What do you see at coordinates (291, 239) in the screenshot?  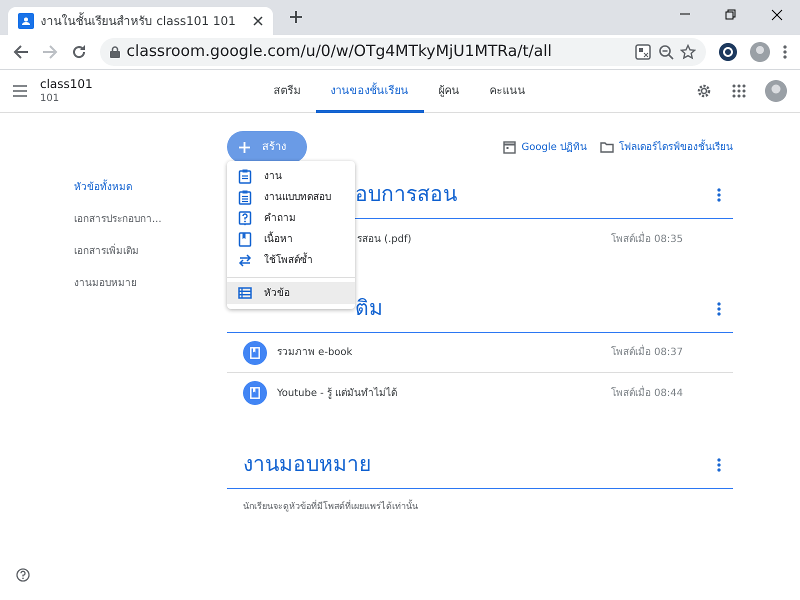 I see `menu-item: เนื้อหา` at bounding box center [291, 239].